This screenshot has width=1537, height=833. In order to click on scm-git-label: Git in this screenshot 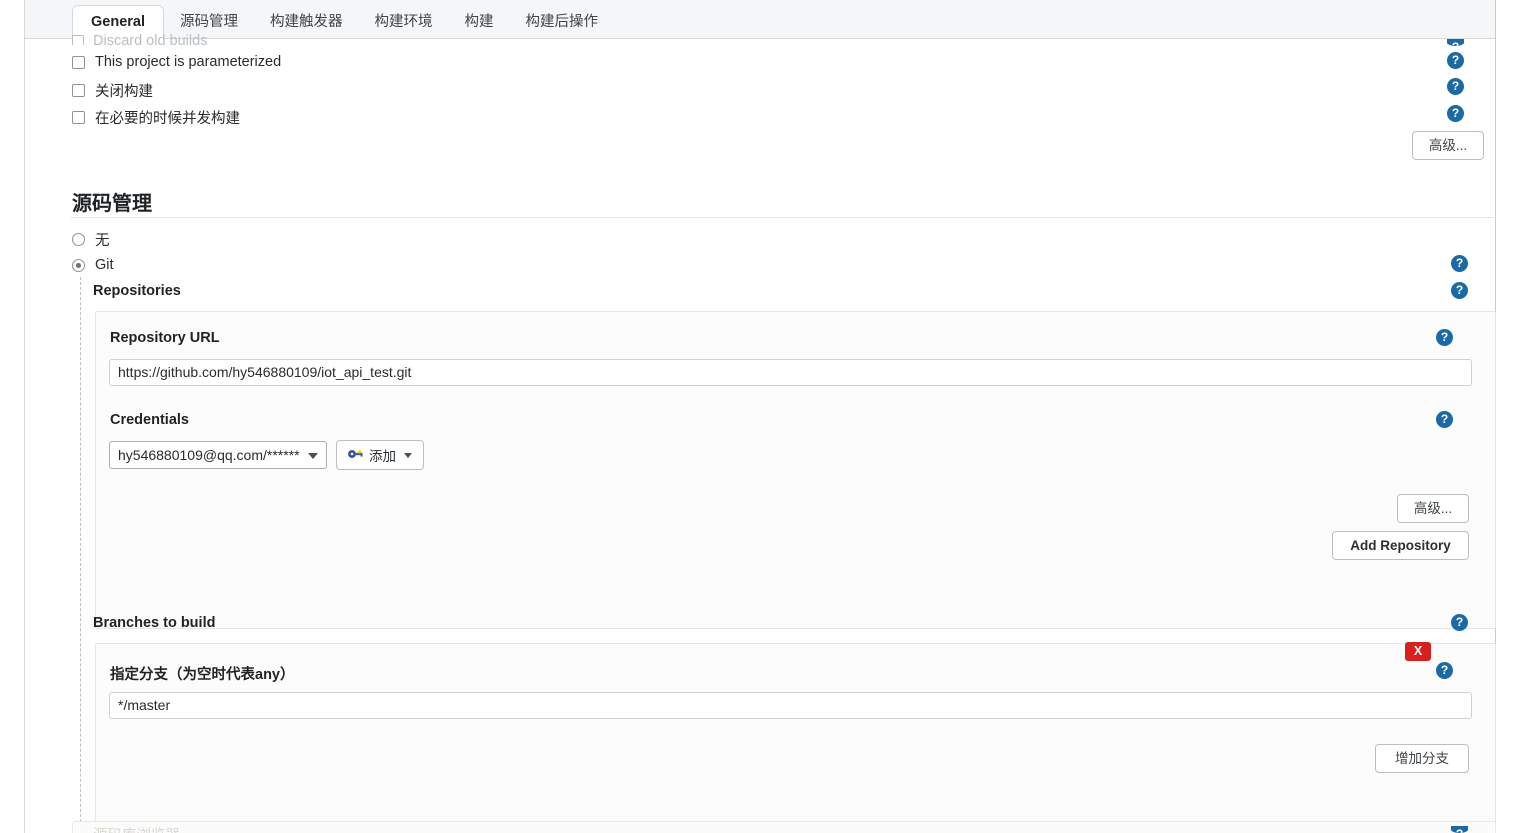, I will do `click(104, 265)`.